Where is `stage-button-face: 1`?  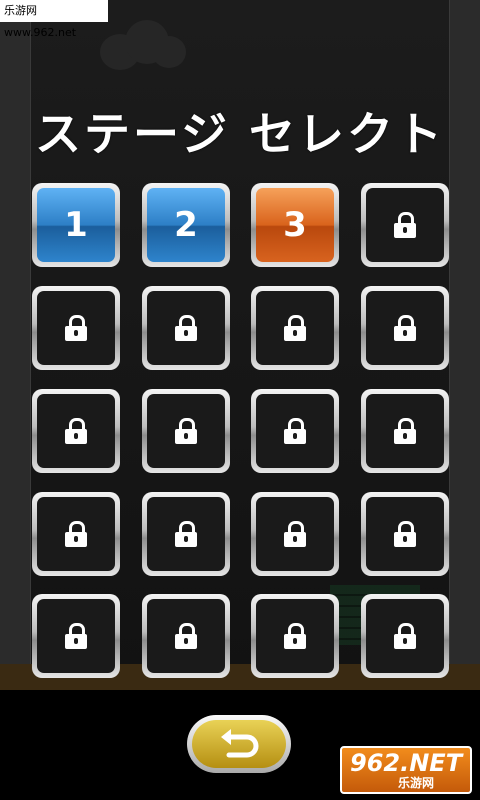 stage-button-face: 1 is located at coordinates (76, 225).